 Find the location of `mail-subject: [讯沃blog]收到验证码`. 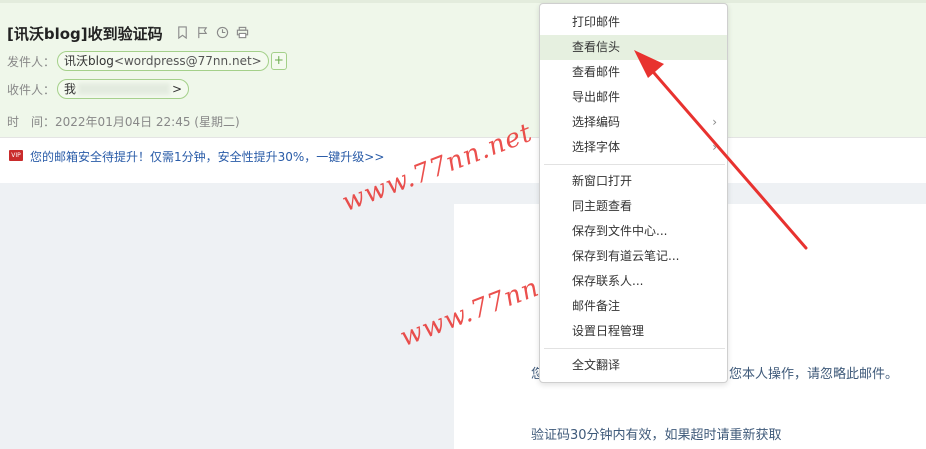

mail-subject: [讯沃blog]收到验证码 is located at coordinates (85, 34).